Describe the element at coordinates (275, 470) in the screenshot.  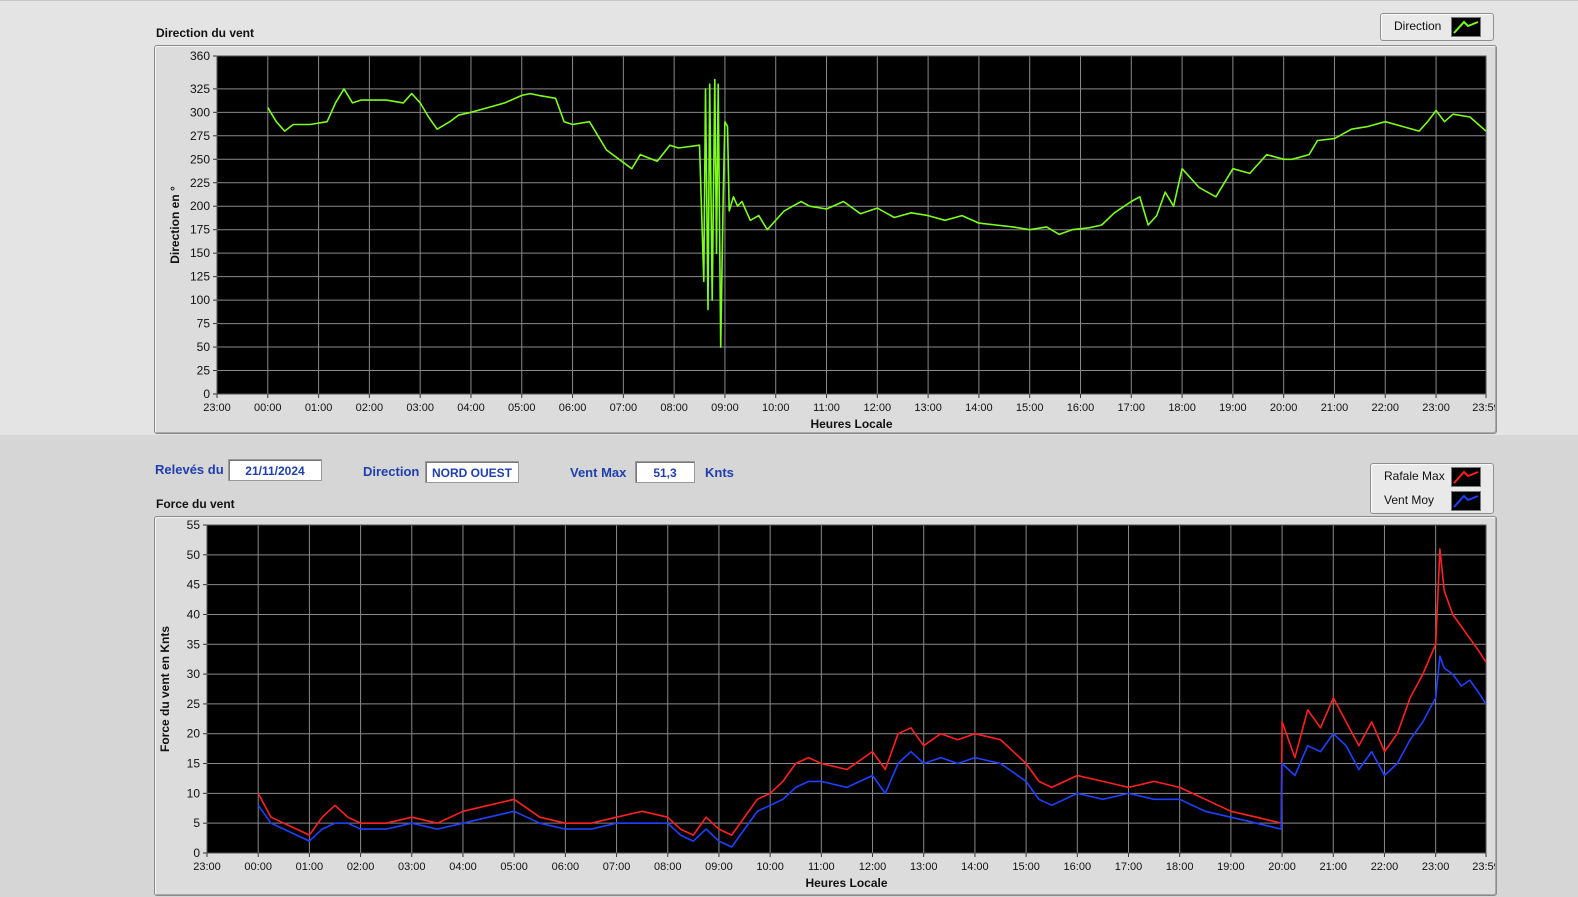
I see `date-field: 21/11/2024` at that location.